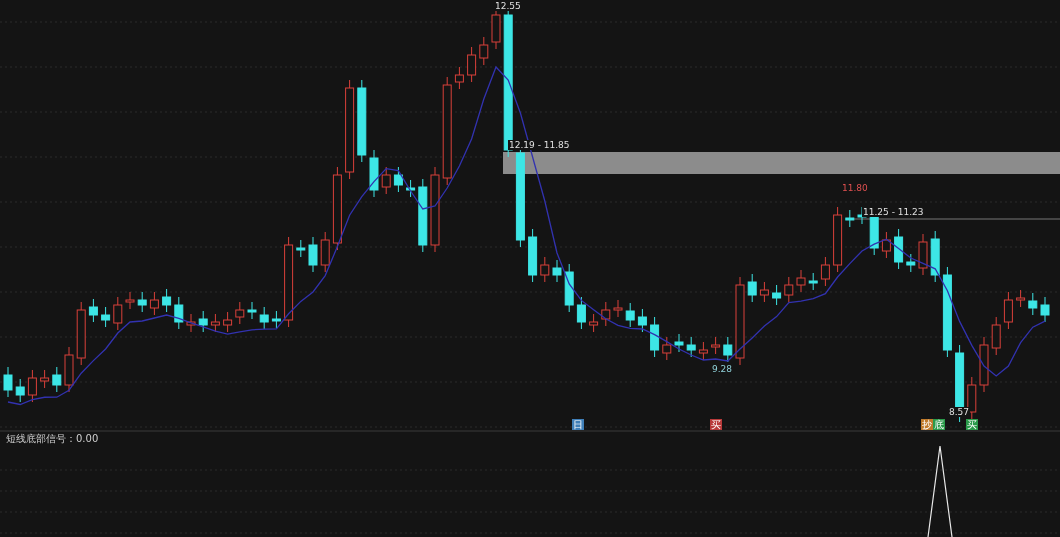  Describe the element at coordinates (959, 412) in the screenshot. I see `price-label: 8.57` at that location.